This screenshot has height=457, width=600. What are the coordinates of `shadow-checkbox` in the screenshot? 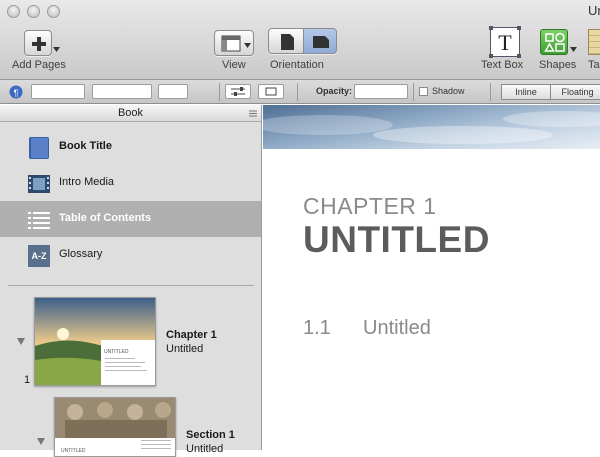 It's located at (423, 91).